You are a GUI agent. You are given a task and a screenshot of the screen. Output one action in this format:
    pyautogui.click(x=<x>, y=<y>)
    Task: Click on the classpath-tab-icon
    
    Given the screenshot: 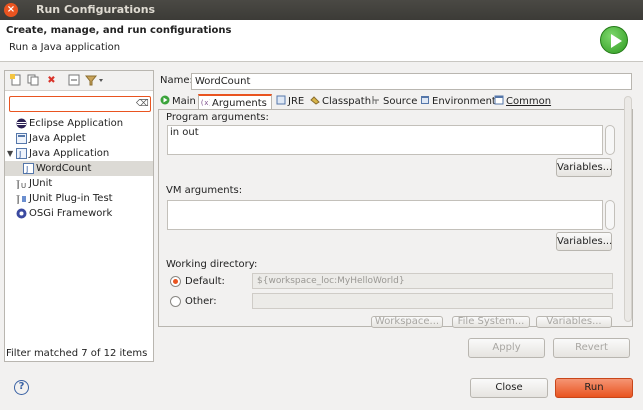 What is the action you would take?
    pyautogui.click(x=315, y=100)
    